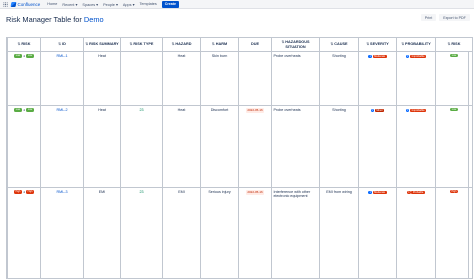 Image resolution: width=474 pixels, height=279 pixels. What do you see at coordinates (377, 44) in the screenshot?
I see `column-header-severity: ⇅Severity` at bounding box center [377, 44].